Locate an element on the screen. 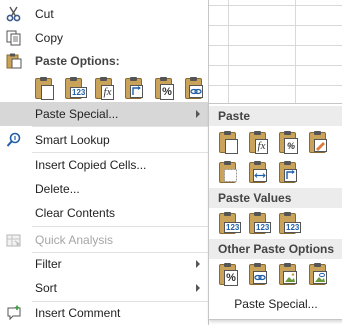  paste-picture-button is located at coordinates (287, 274).